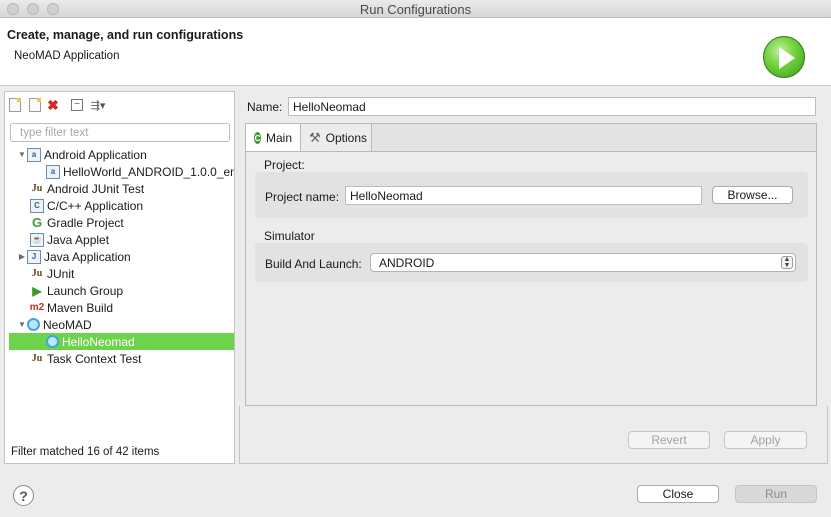 The image size is (831, 517). Describe the element at coordinates (37, 205) in the screenshot. I see `c-app-icon: C` at that location.